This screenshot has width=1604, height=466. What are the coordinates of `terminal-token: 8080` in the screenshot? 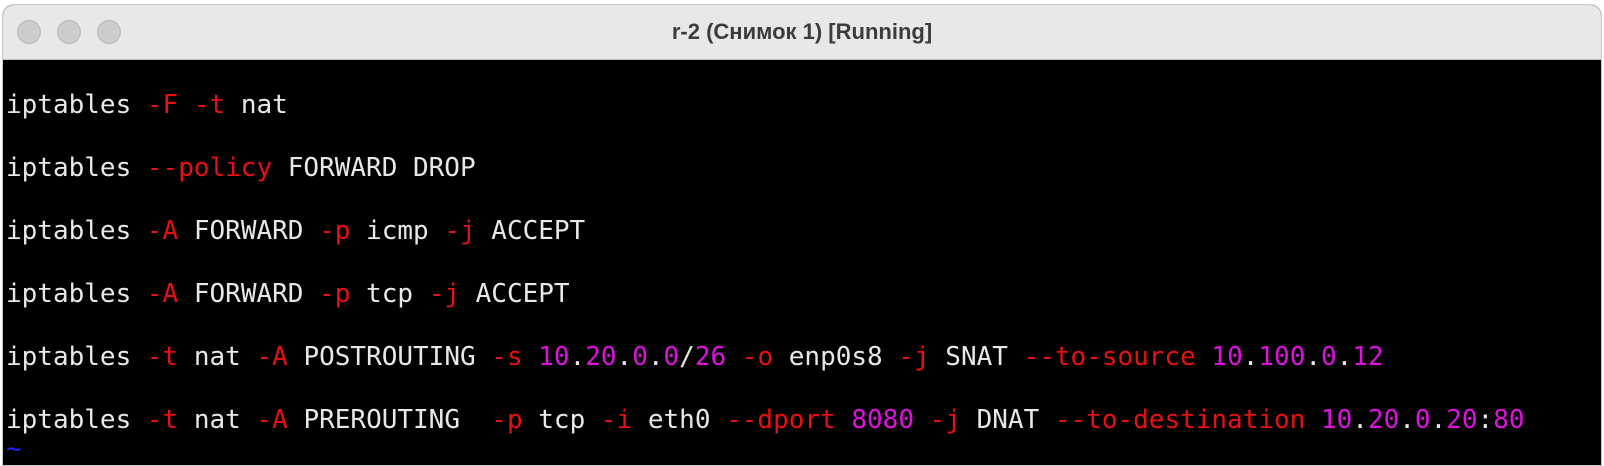 It's located at (882, 420).